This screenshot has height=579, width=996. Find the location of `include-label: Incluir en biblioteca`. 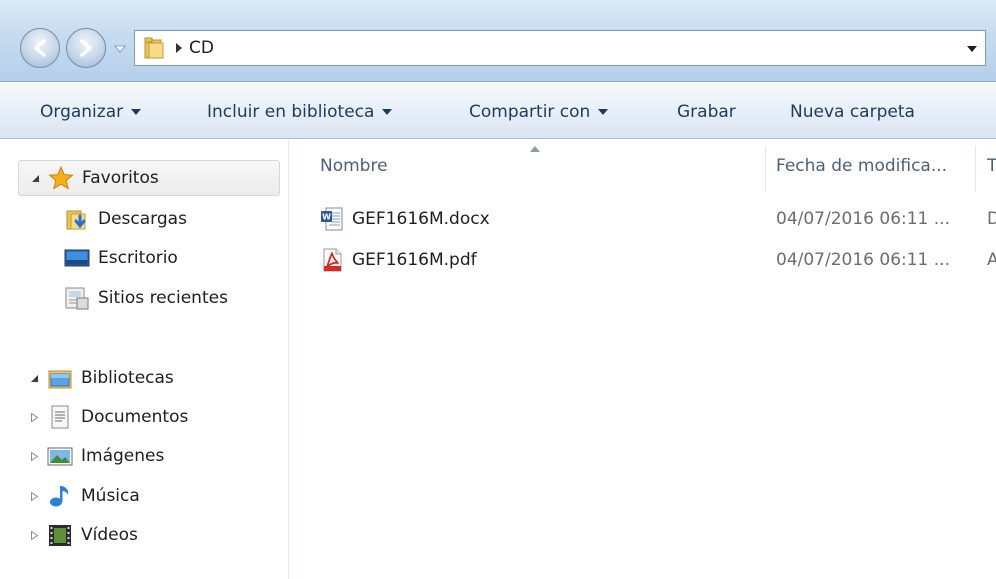

include-label: Incluir en biblioteca is located at coordinates (291, 112).